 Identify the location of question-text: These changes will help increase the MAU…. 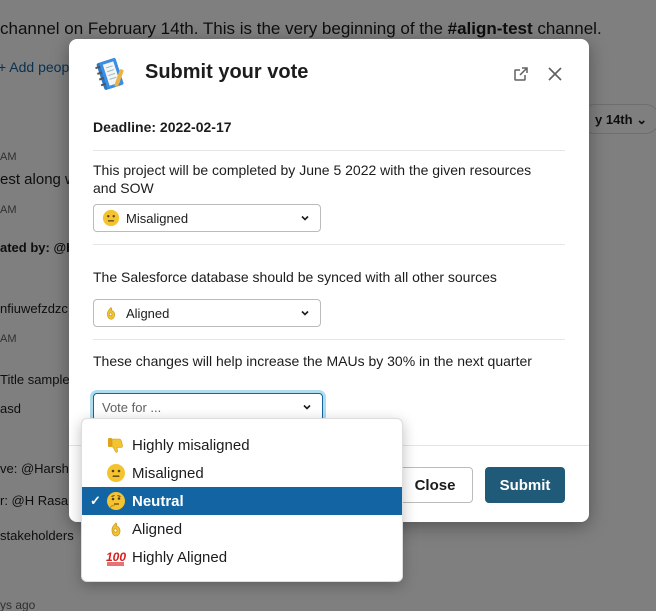
(312, 361).